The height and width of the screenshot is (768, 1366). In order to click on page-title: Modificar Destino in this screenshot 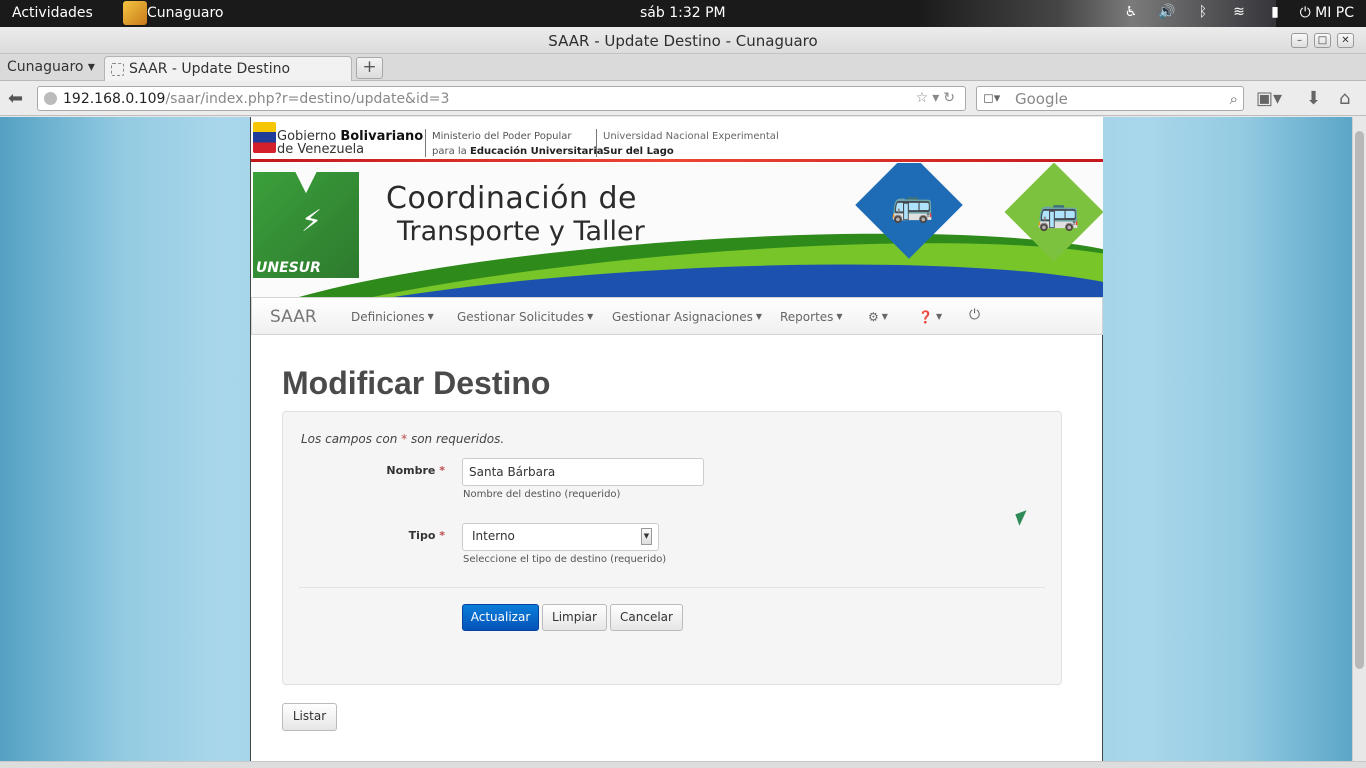, I will do `click(416, 383)`.